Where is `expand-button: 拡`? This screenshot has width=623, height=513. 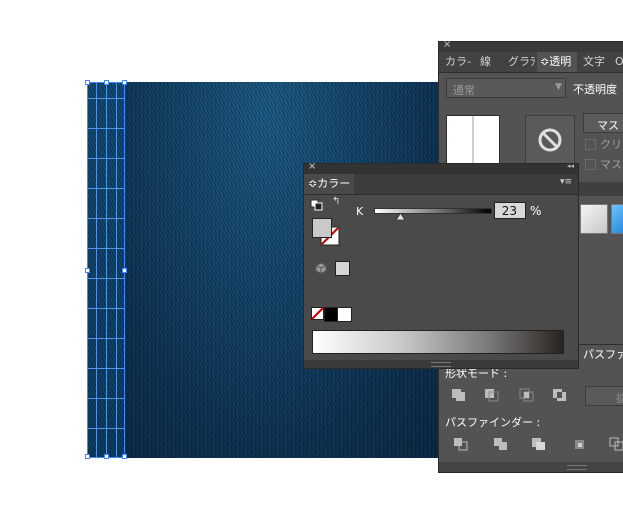 expand-button: 拡 is located at coordinates (604, 396).